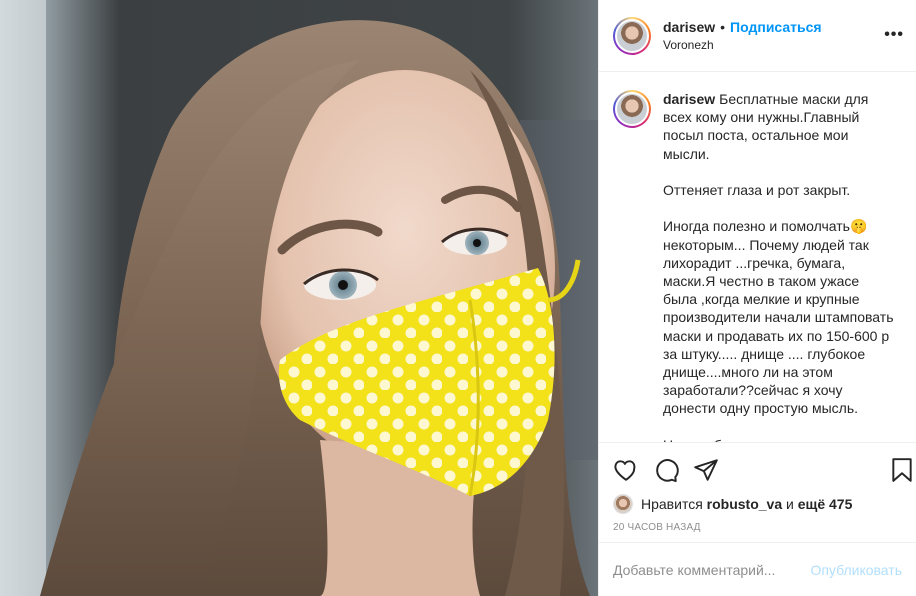 This screenshot has width=916, height=596. I want to click on author-avatar, so click(632, 35).